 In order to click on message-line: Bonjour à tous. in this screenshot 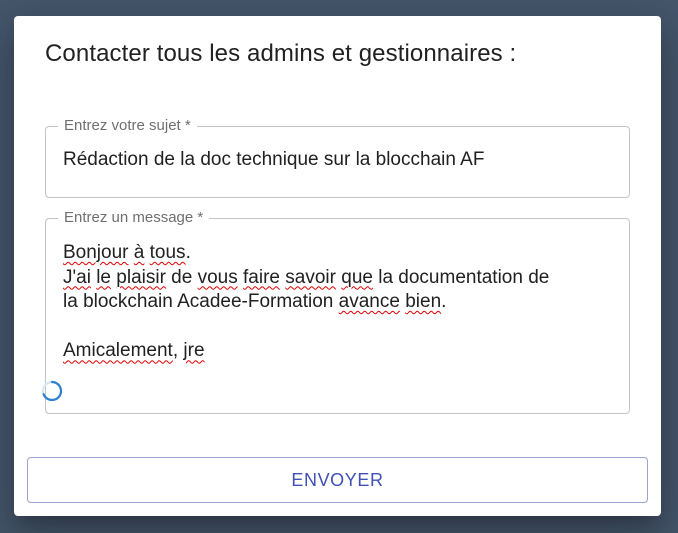, I will do `click(127, 252)`.